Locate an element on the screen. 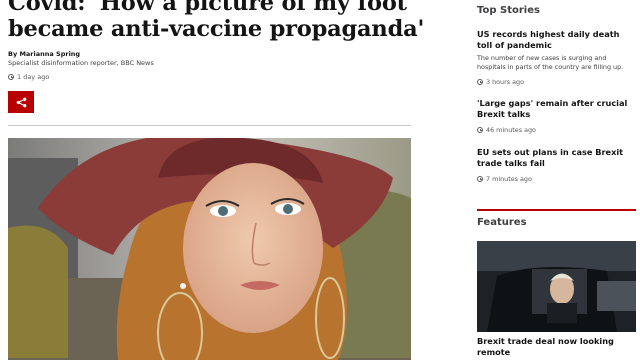  top-story-time: 46 minutes ago is located at coordinates (557, 130).